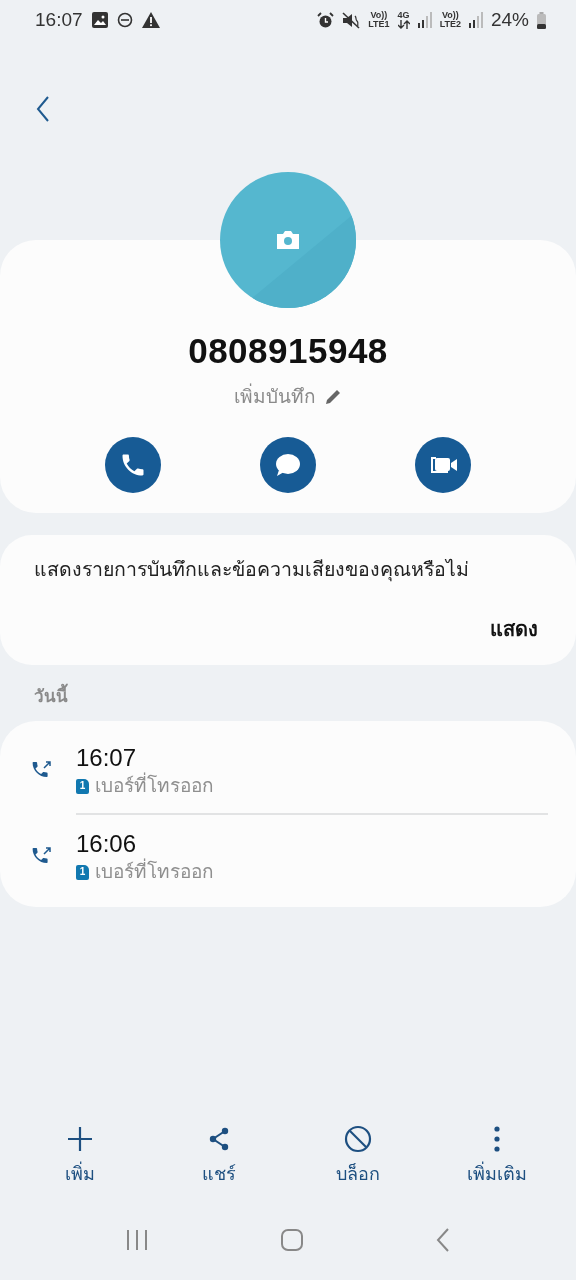 This screenshot has height=1280, width=576. What do you see at coordinates (450, 24) in the screenshot?
I see `network-label: LTE2` at bounding box center [450, 24].